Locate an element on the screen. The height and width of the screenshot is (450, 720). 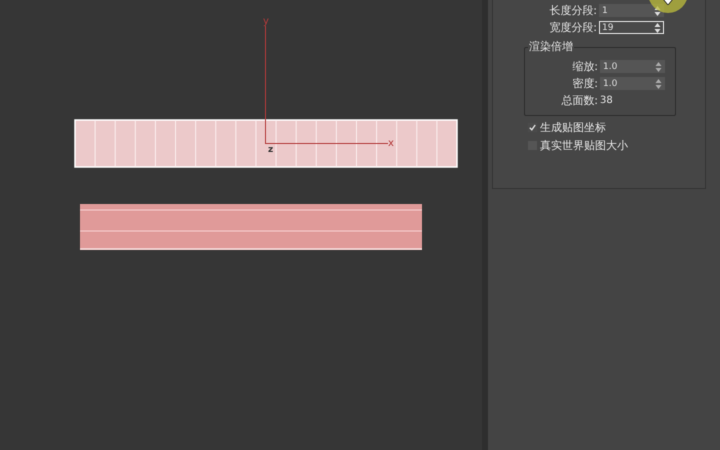
field-label: 总面数: is located at coordinates (579, 100).